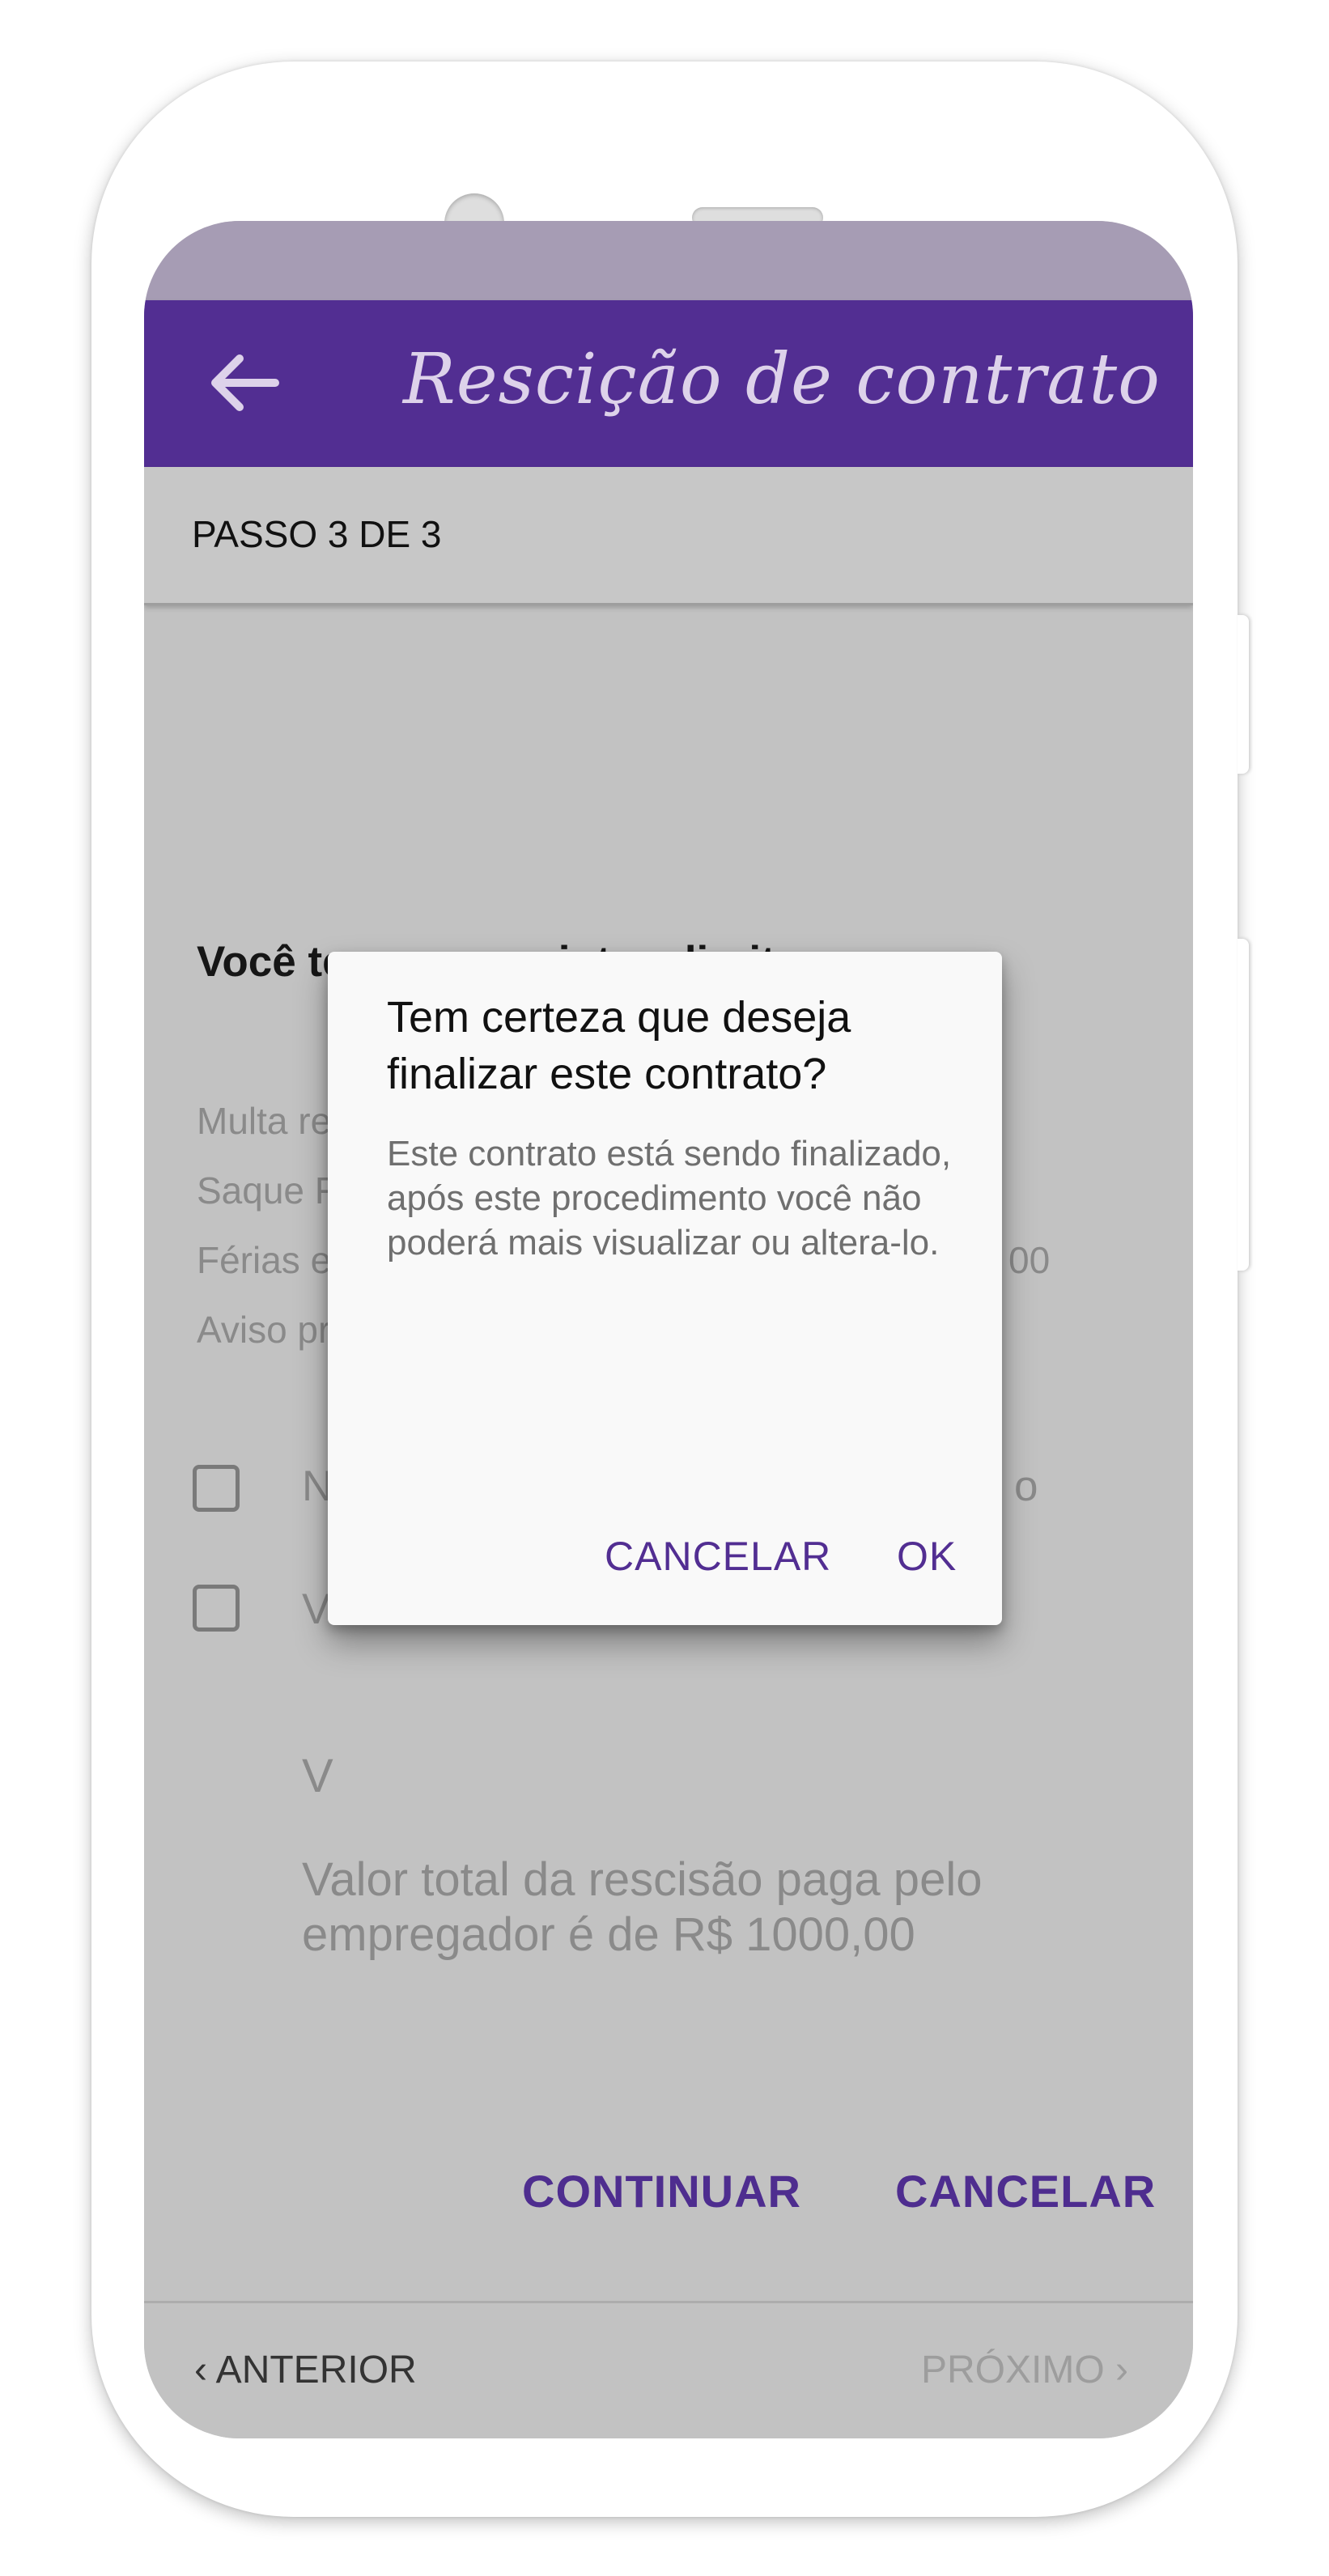  I want to click on step-label: PASSO 3 DE 3, so click(317, 534).